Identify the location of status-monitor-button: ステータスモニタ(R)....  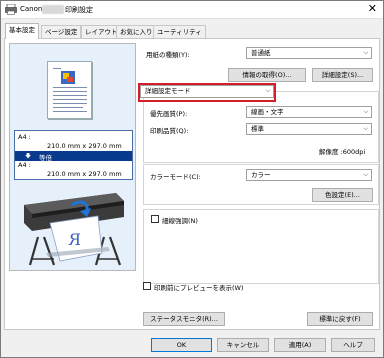
(184, 319).